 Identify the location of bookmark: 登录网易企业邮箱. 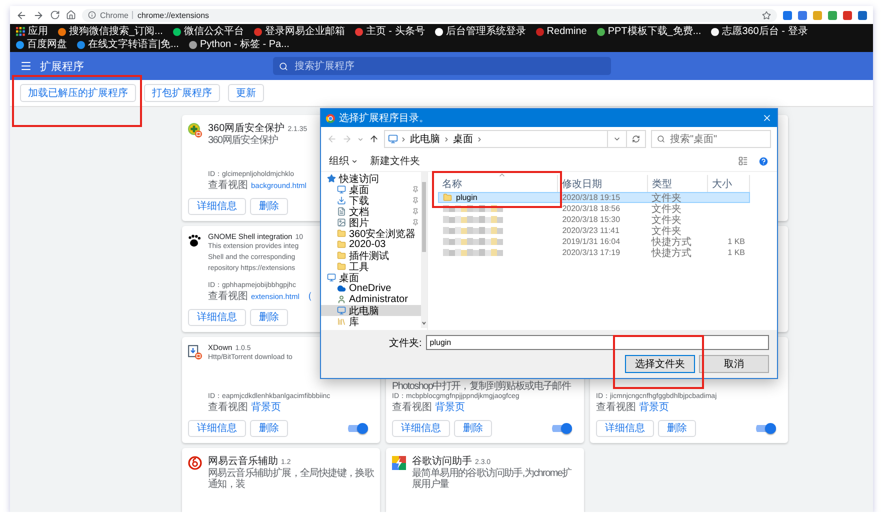
(299, 31).